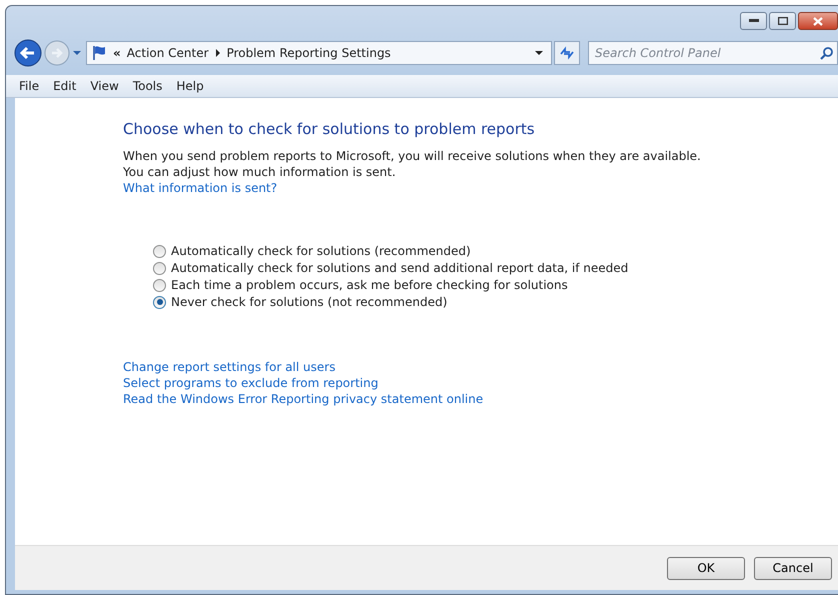  Describe the element at coordinates (65, 86) in the screenshot. I see `menu-item: Edit` at that location.